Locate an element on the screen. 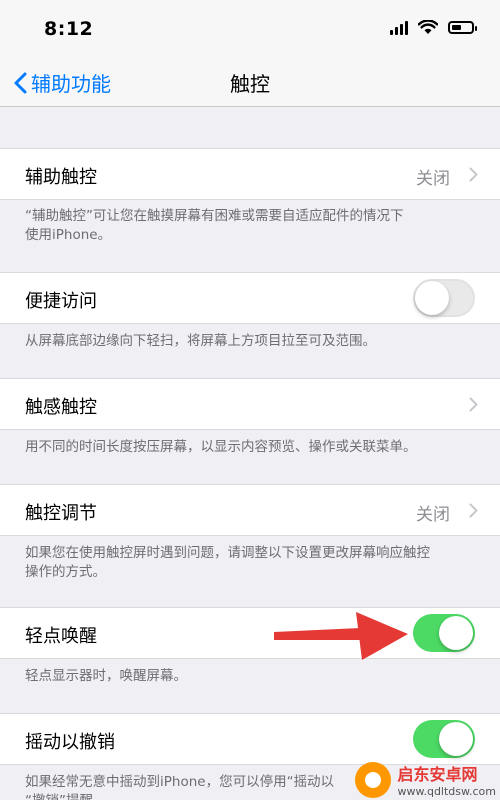 This screenshot has width=500, height=800. shake-to-undo-label: 摇动以撤销 is located at coordinates (70, 742).